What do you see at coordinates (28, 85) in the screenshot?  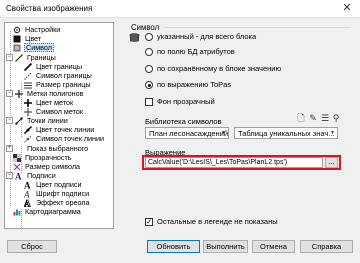 I see `border-size-icon` at bounding box center [28, 85].